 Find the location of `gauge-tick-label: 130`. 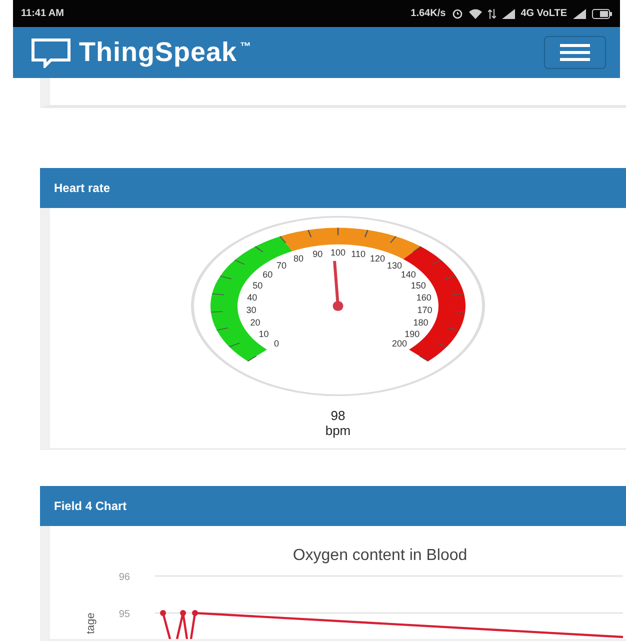

gauge-tick-label: 130 is located at coordinates (394, 265).